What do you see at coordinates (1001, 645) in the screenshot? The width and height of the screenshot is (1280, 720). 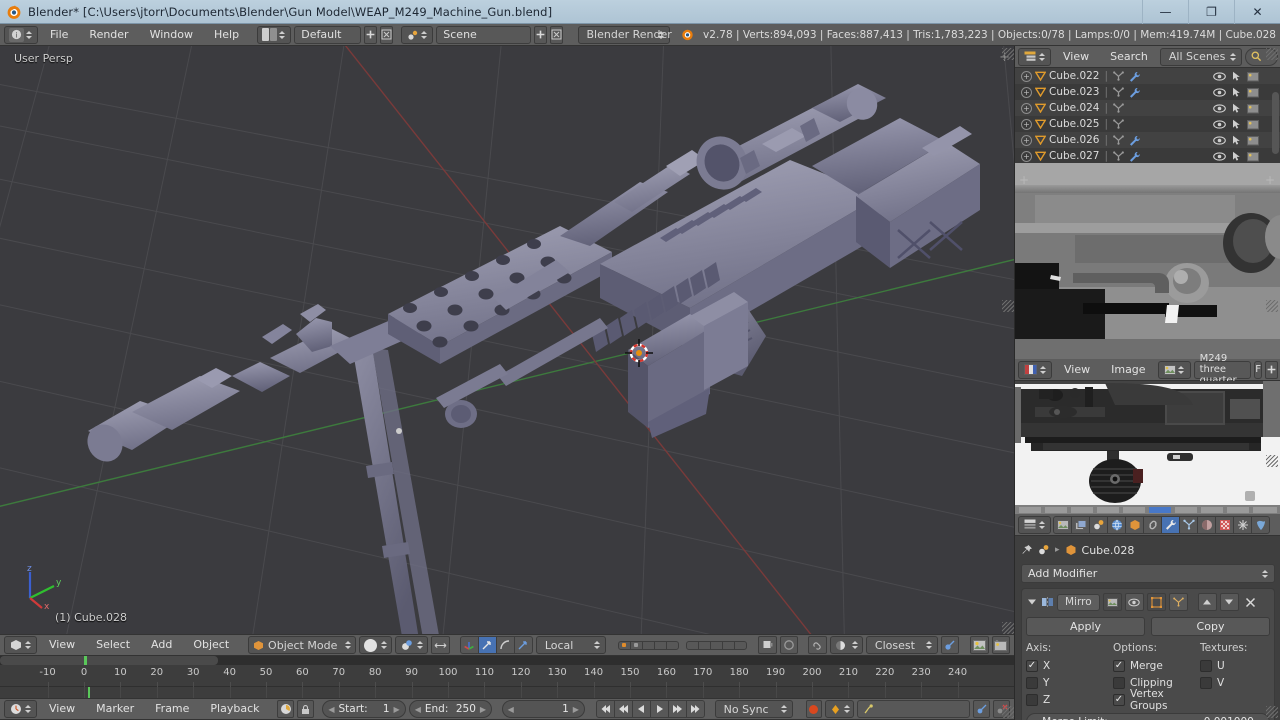 I see `opengl-render-animation-button` at bounding box center [1001, 645].